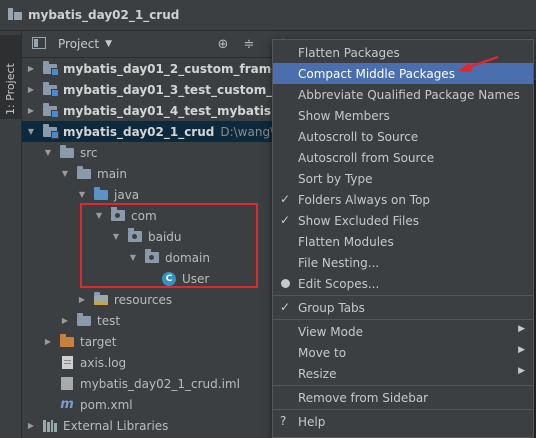  What do you see at coordinates (322, 352) in the screenshot?
I see `menu-item-label: Move to` at bounding box center [322, 352].